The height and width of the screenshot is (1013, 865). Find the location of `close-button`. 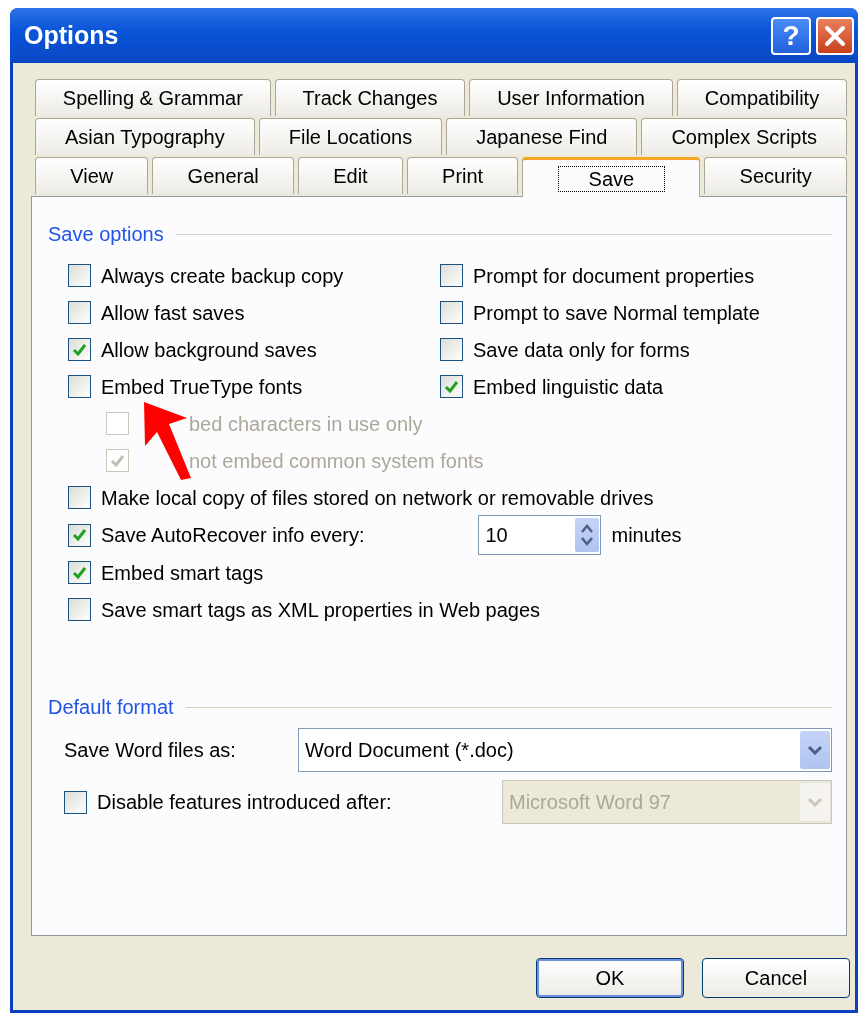

close-button is located at coordinates (835, 35).